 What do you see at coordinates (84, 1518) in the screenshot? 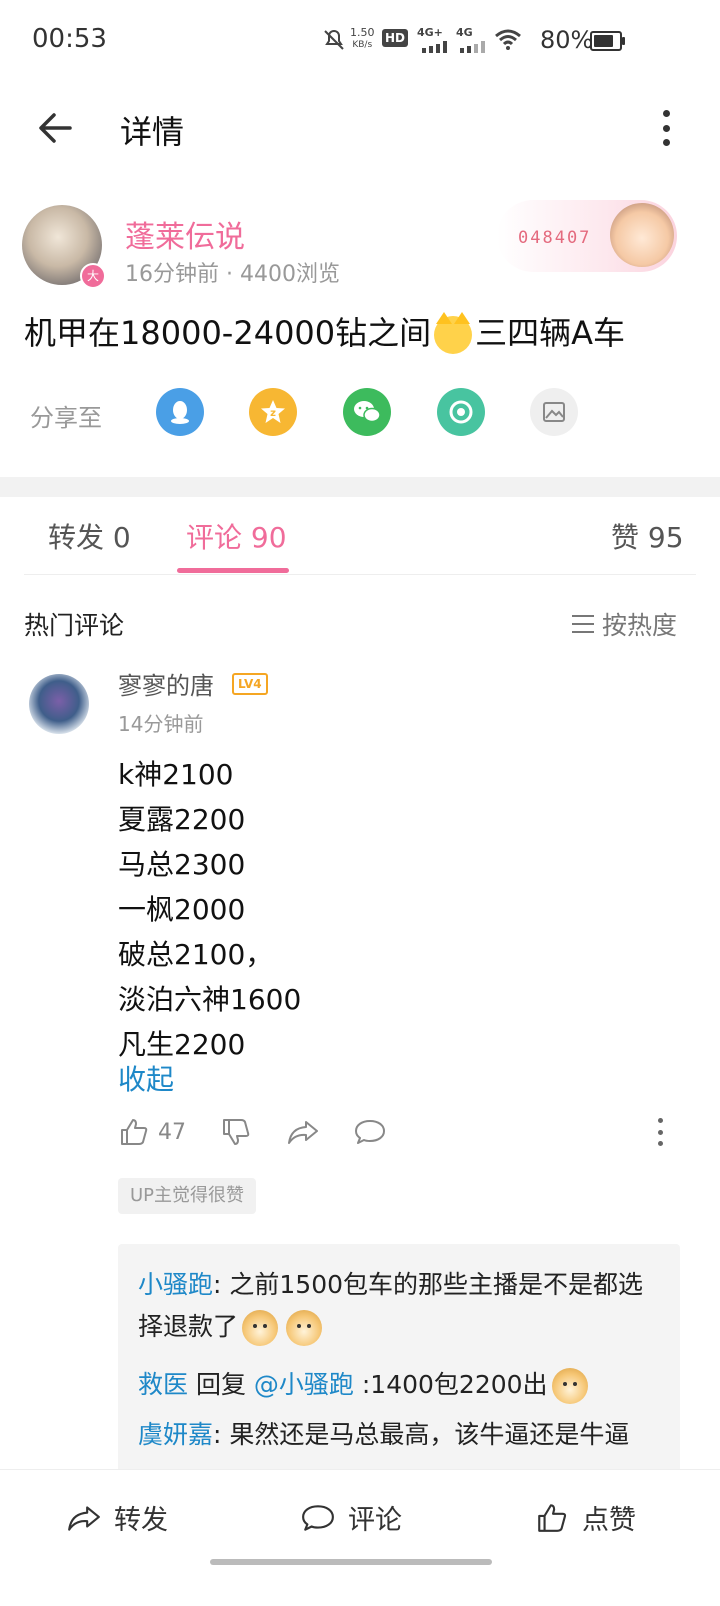
I see `repost-icon` at bounding box center [84, 1518].